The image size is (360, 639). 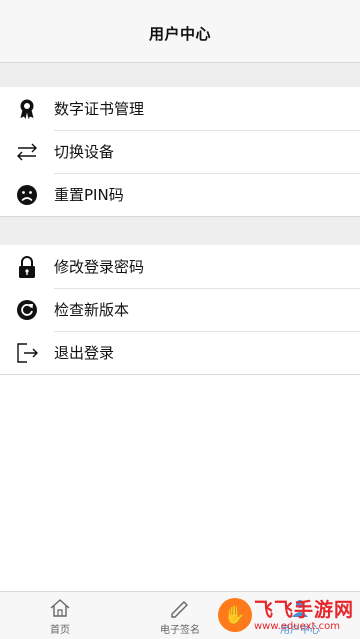 What do you see at coordinates (27, 266) in the screenshot?
I see `lock-icon` at bounding box center [27, 266].